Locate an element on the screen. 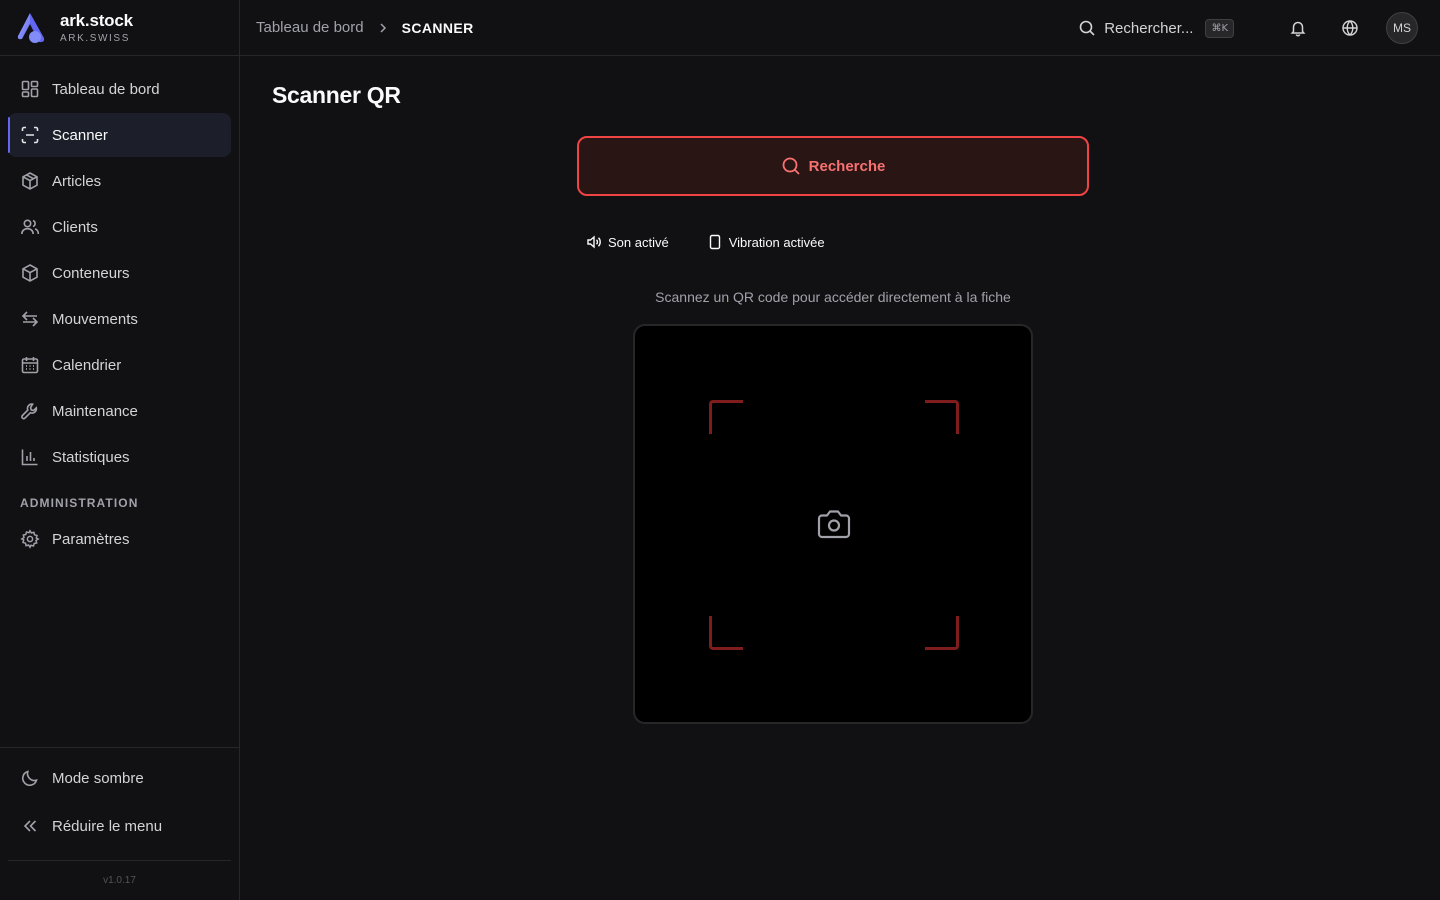 Image resolution: width=1440 pixels, height=900 pixels. sidebar-item-label: Mouvements is located at coordinates (95, 319).